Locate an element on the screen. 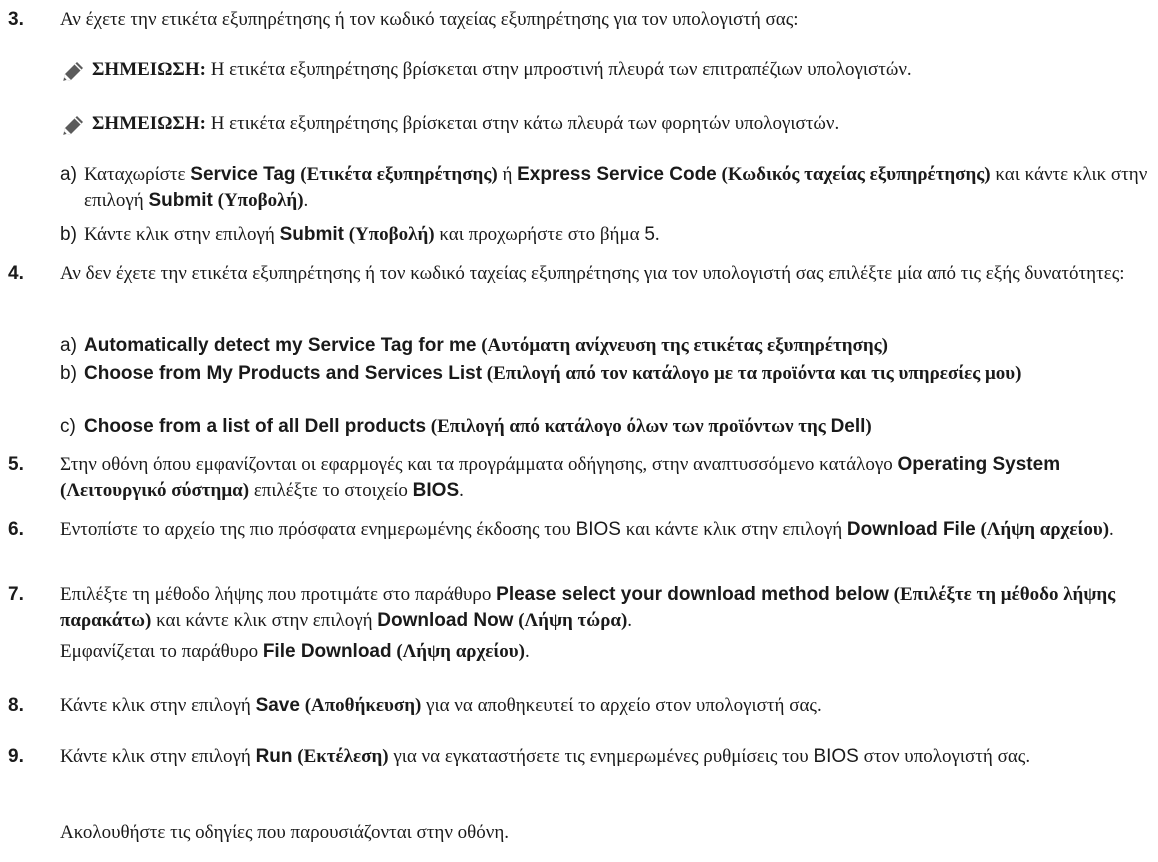  translation: (Αποθήκευση) is located at coordinates (360, 705).